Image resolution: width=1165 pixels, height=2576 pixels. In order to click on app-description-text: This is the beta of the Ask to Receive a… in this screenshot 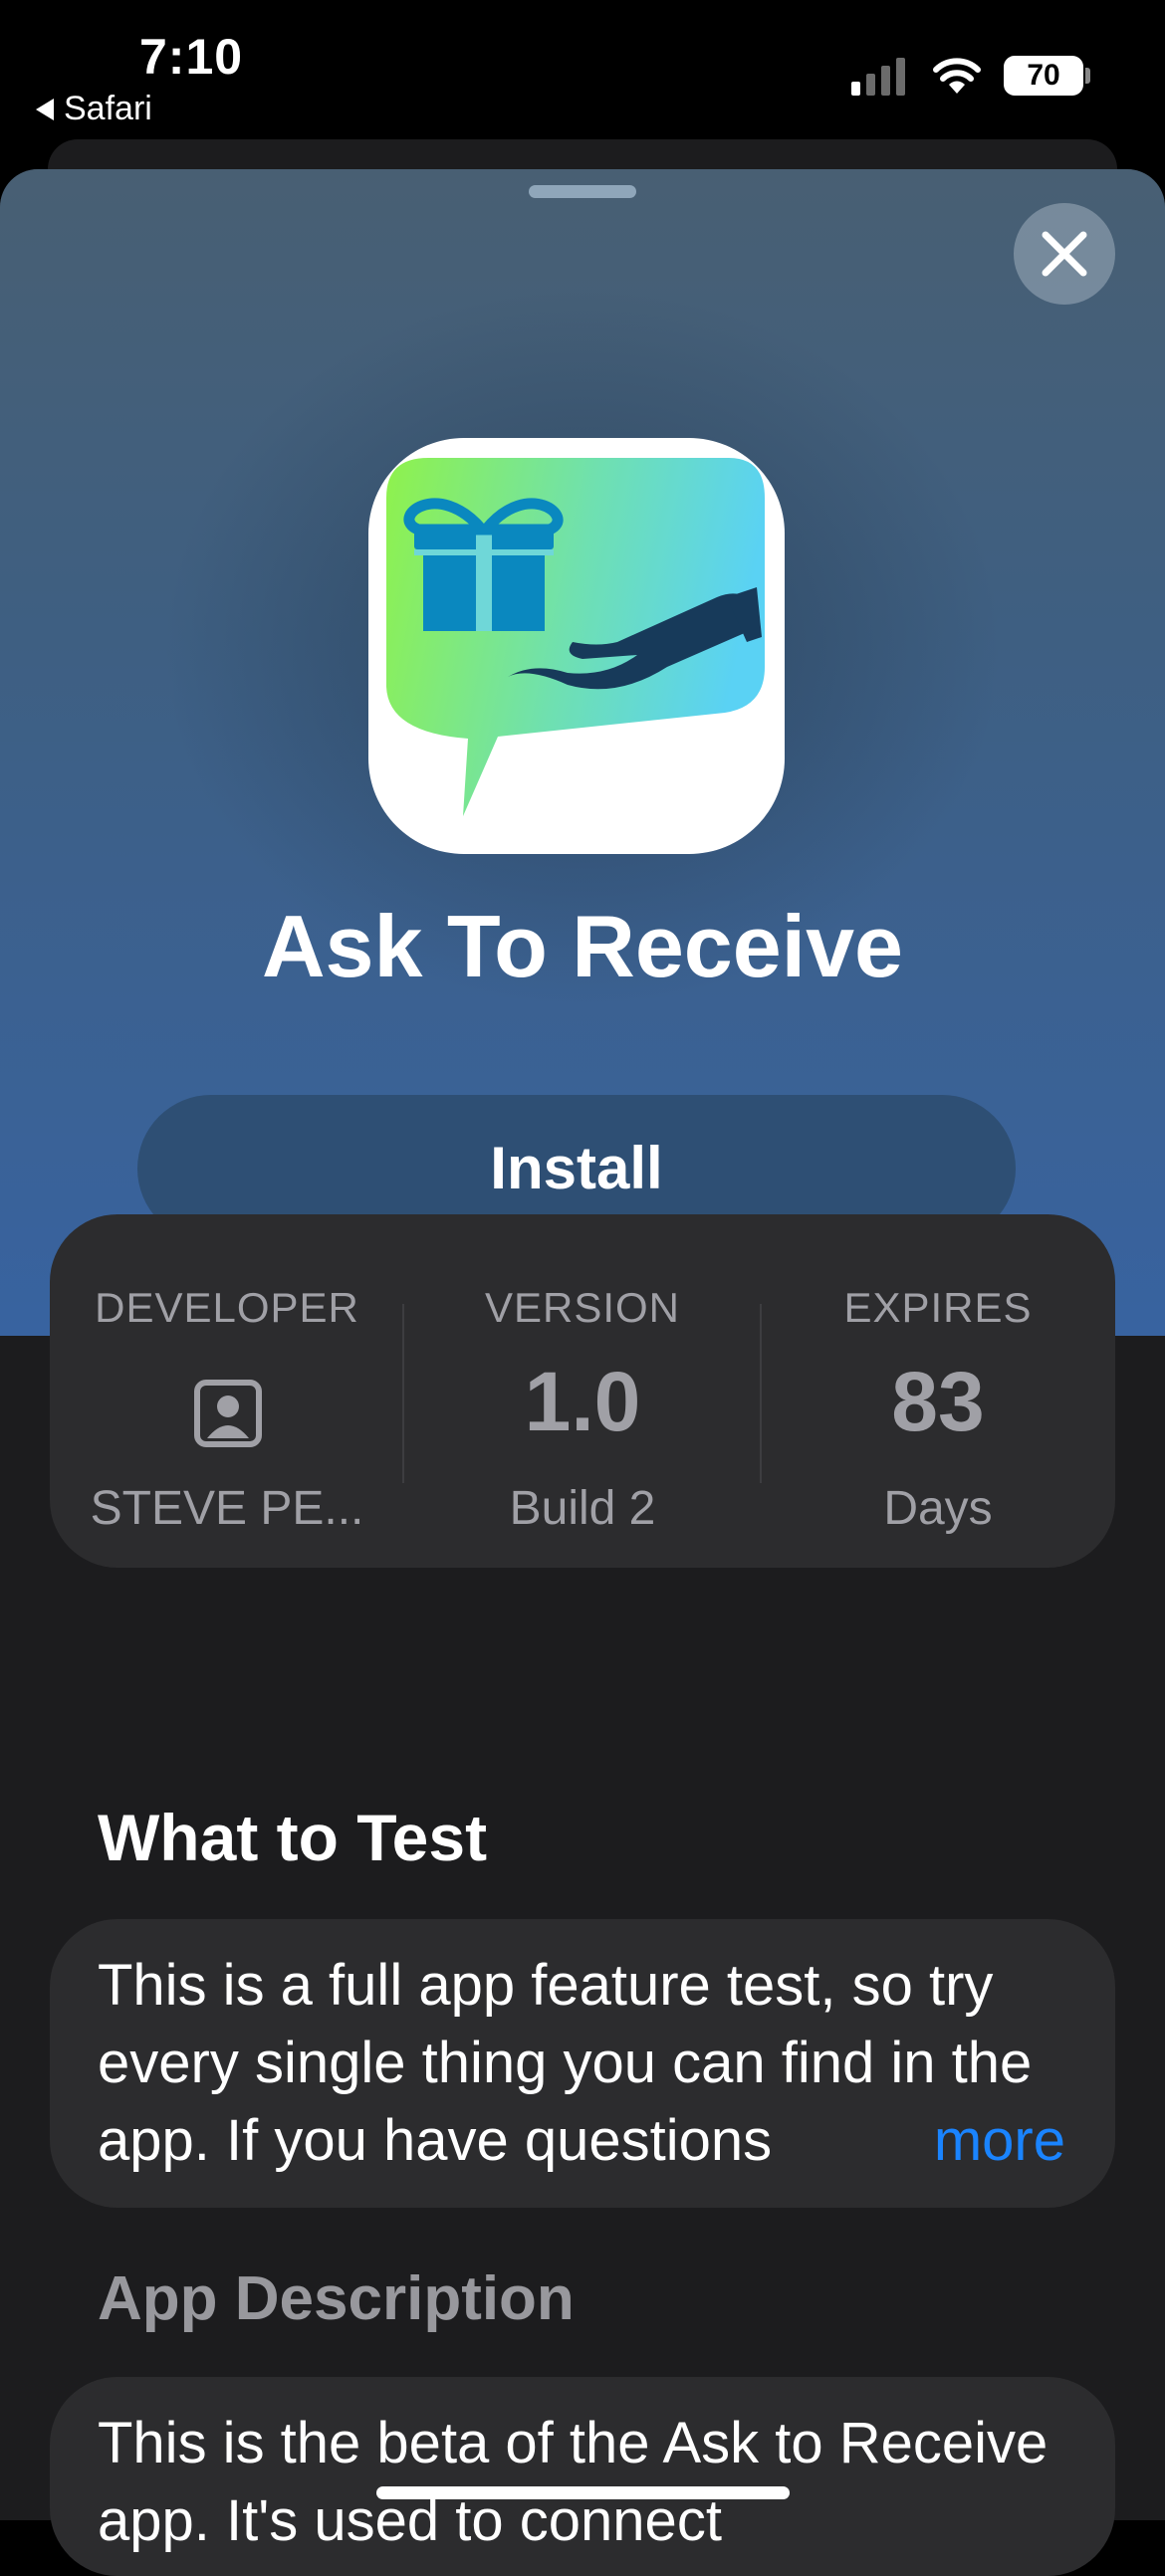, I will do `click(573, 2482)`.